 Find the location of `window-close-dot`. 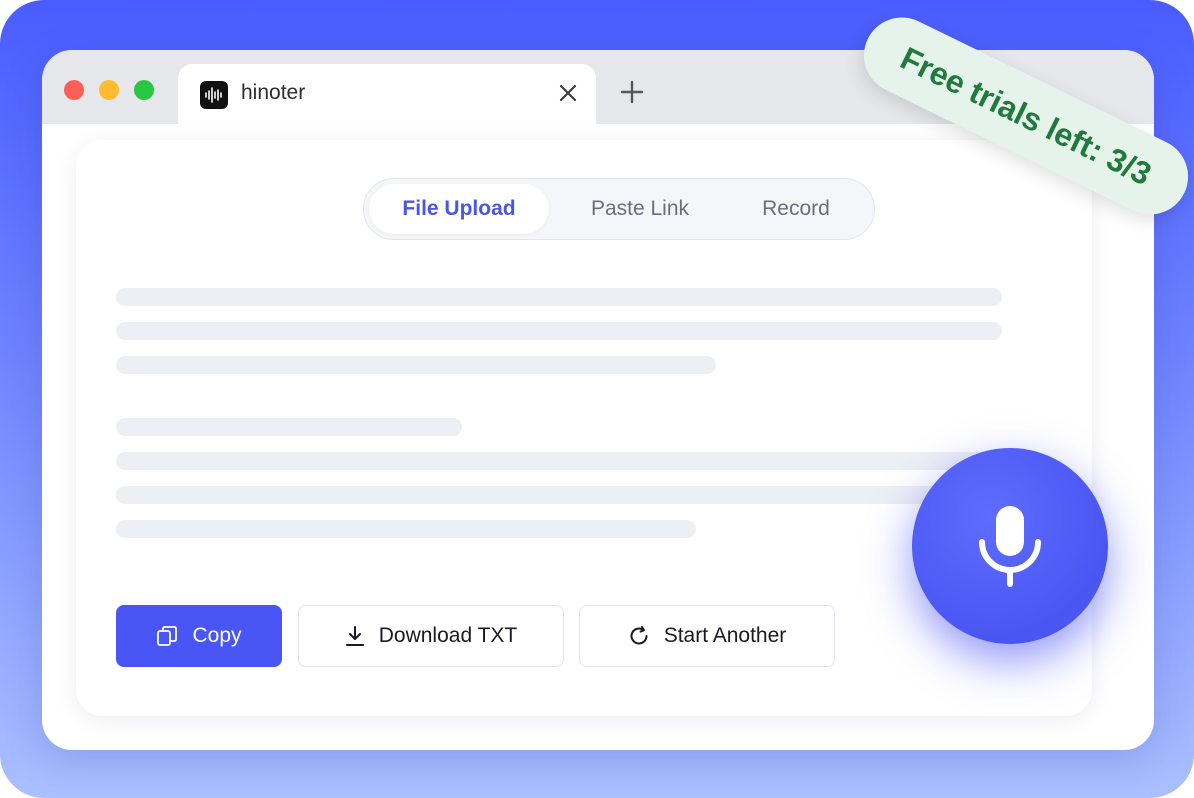

window-close-dot is located at coordinates (74, 90).